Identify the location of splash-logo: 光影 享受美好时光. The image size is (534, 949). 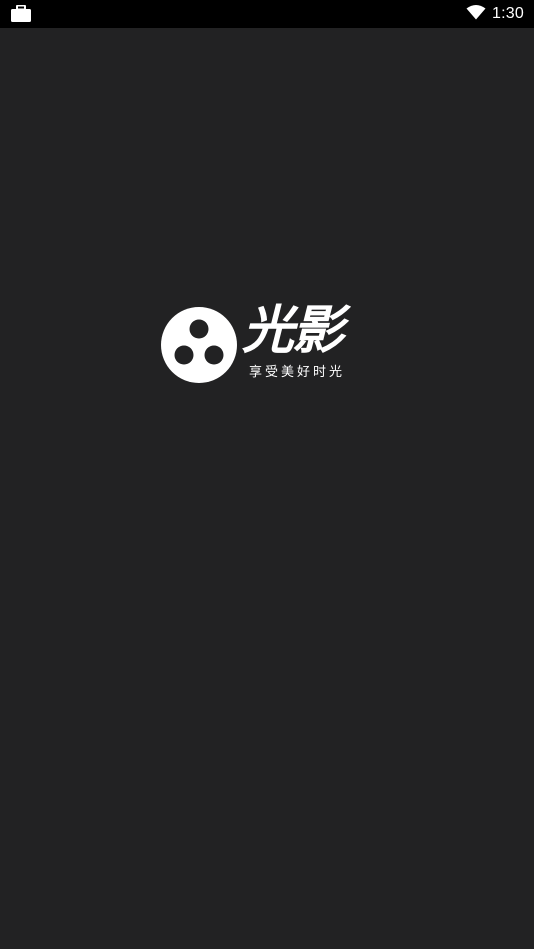
(268, 344).